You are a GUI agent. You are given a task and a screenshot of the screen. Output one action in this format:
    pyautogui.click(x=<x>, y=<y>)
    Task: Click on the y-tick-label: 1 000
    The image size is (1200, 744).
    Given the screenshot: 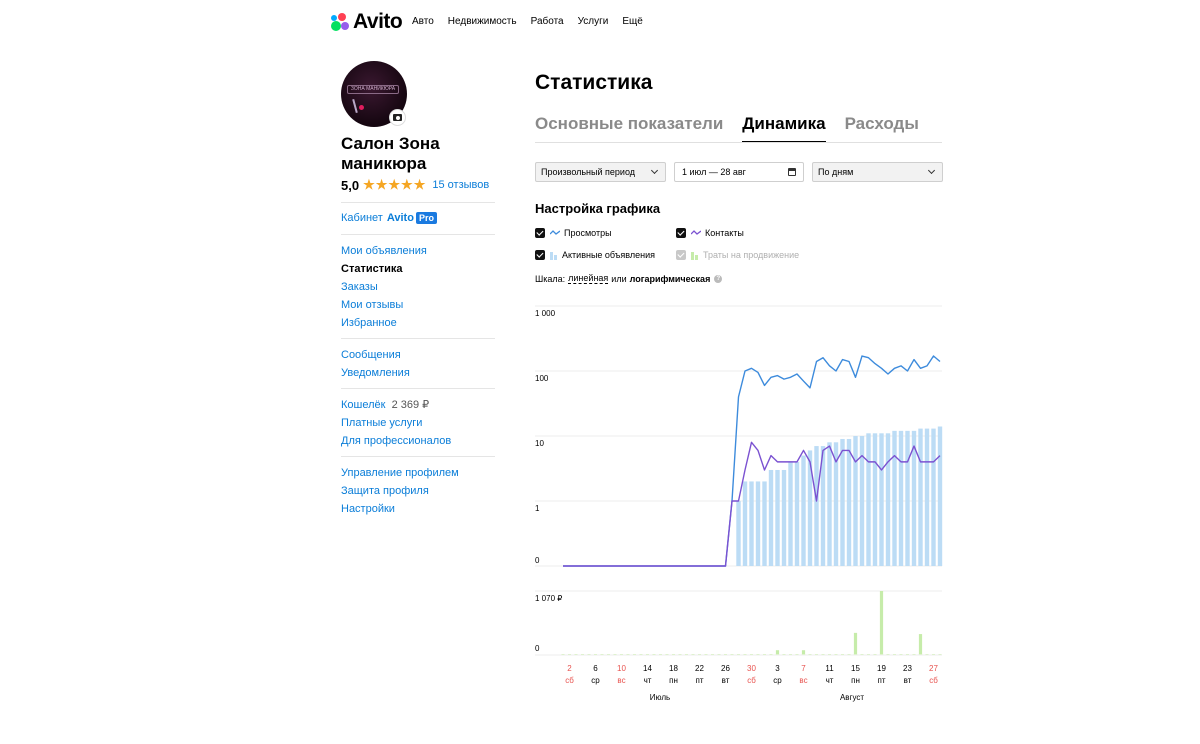 What is the action you would take?
    pyautogui.click(x=545, y=313)
    